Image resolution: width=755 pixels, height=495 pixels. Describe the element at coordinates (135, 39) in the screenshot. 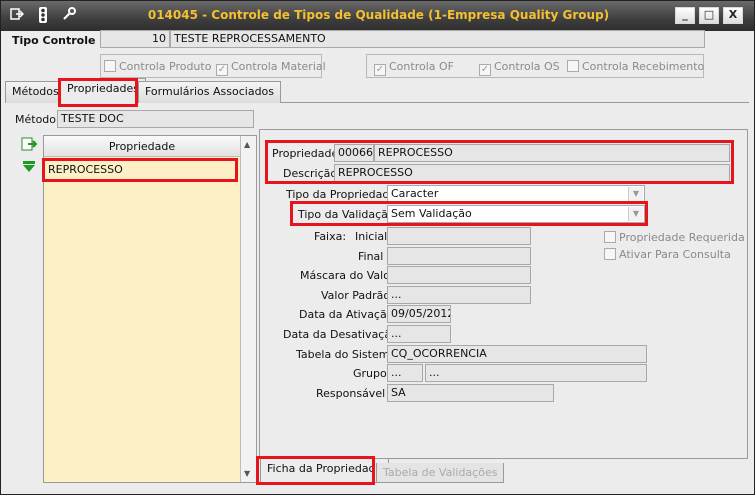

I see `tipo-controle-code-field: 10` at that location.